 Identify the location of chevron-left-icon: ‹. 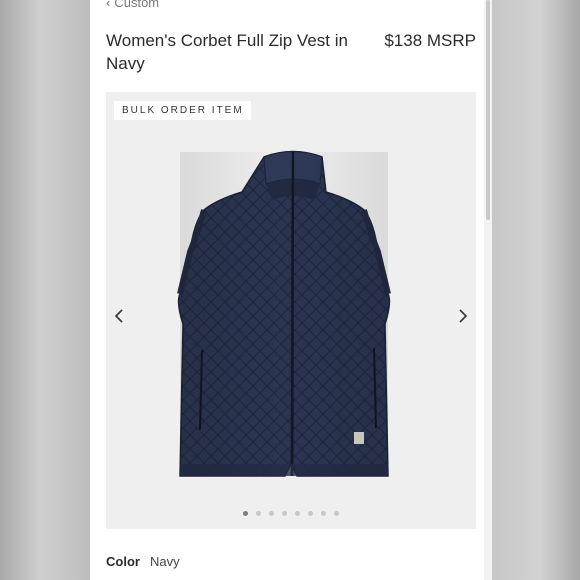
(108, 5).